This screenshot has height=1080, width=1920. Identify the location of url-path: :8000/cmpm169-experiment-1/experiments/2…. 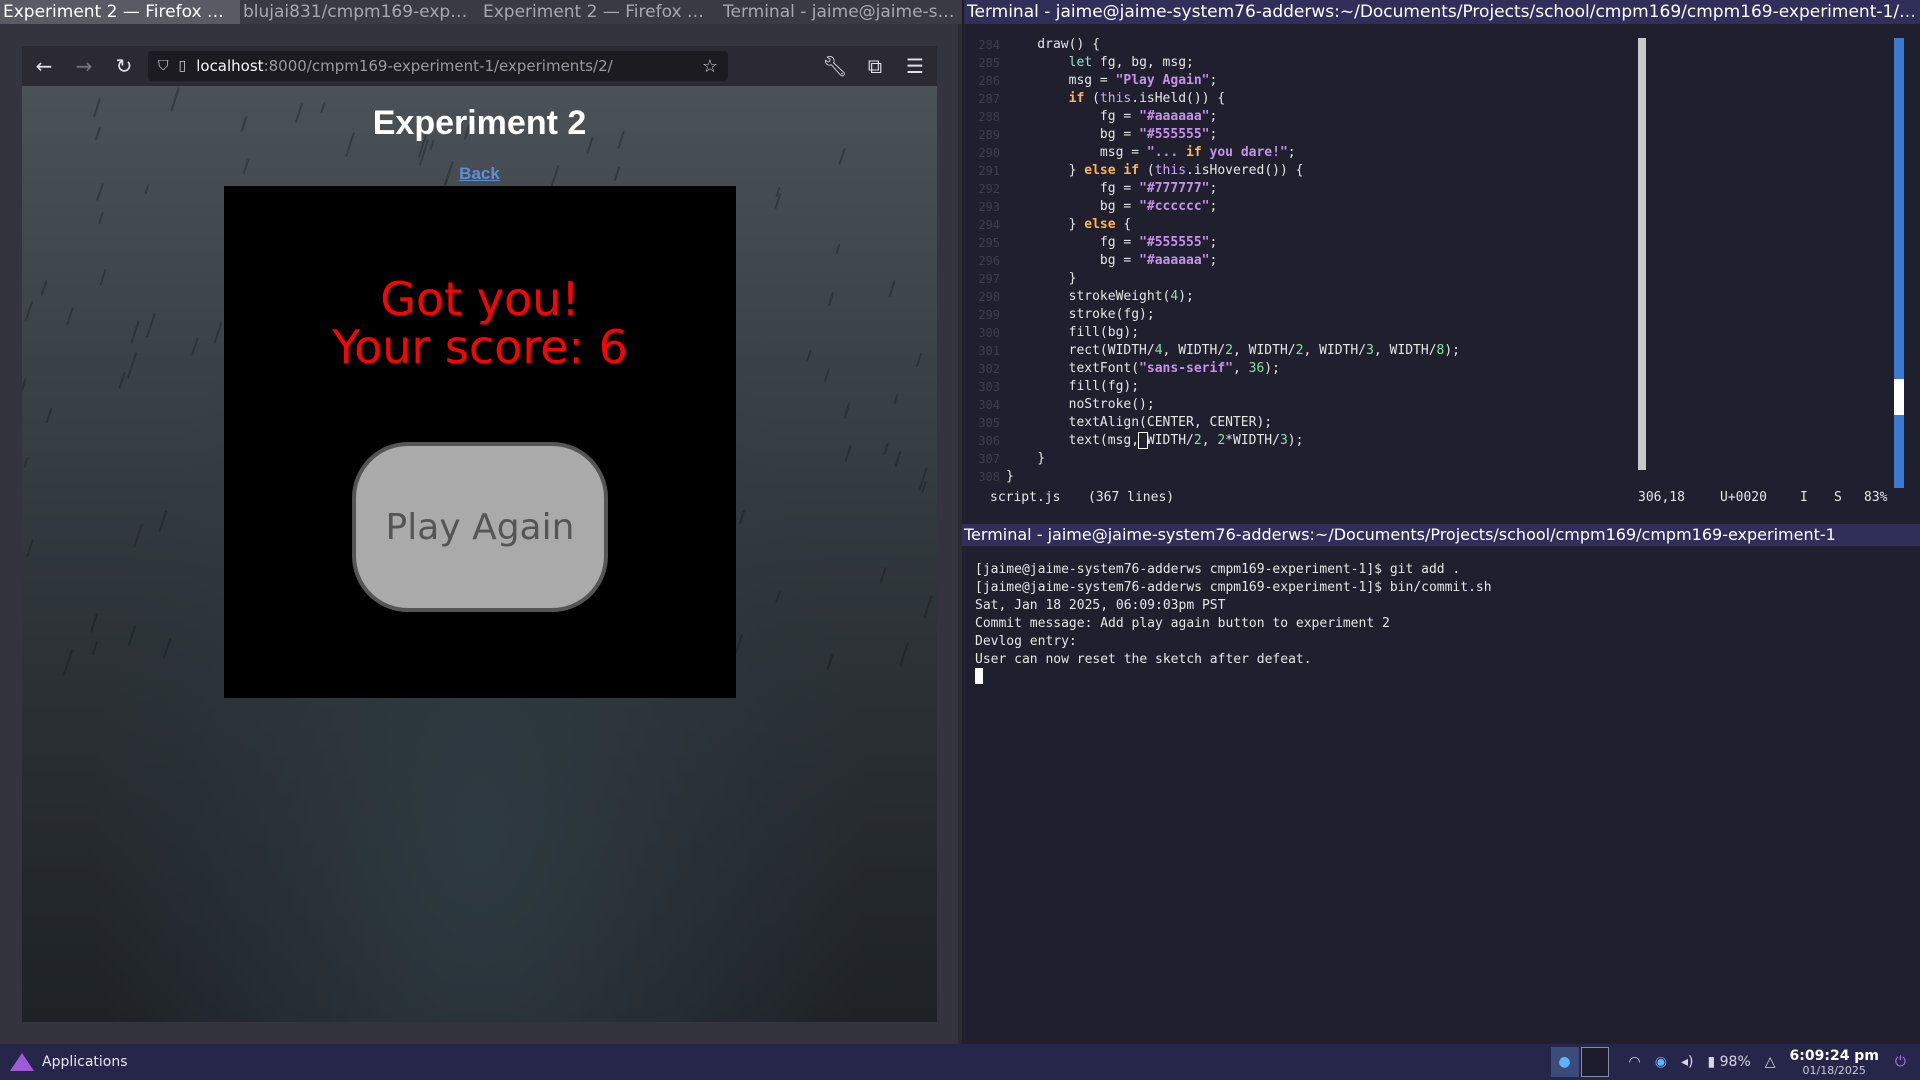
(438, 66).